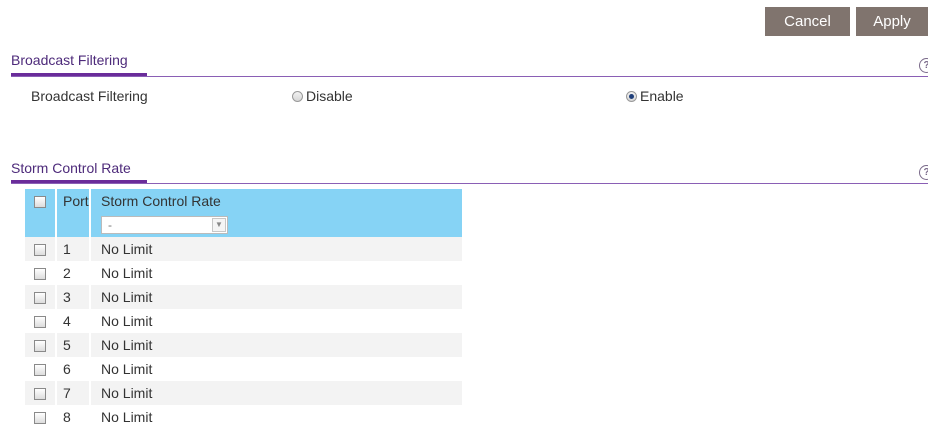 This screenshot has width=928, height=446. I want to click on port-cell: 8, so click(73, 417).